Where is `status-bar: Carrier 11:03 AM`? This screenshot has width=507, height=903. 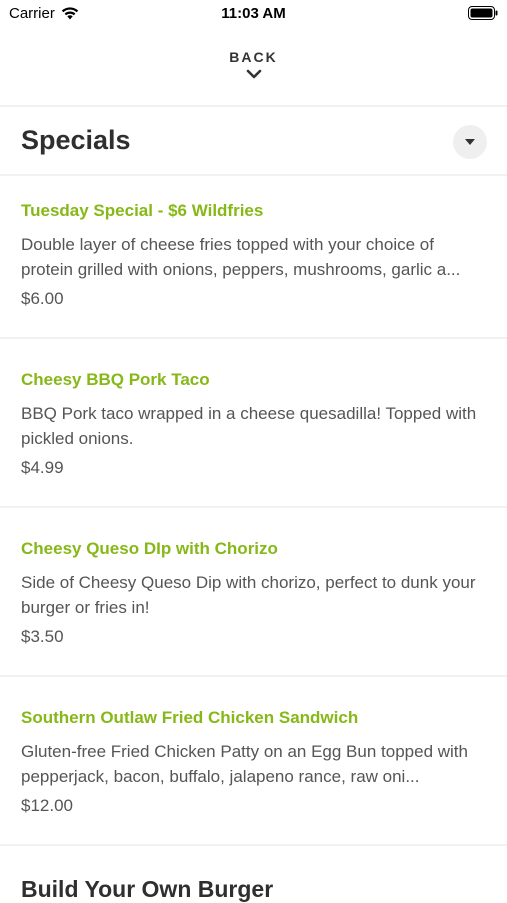
status-bar: Carrier 11:03 AM is located at coordinates (253, 15).